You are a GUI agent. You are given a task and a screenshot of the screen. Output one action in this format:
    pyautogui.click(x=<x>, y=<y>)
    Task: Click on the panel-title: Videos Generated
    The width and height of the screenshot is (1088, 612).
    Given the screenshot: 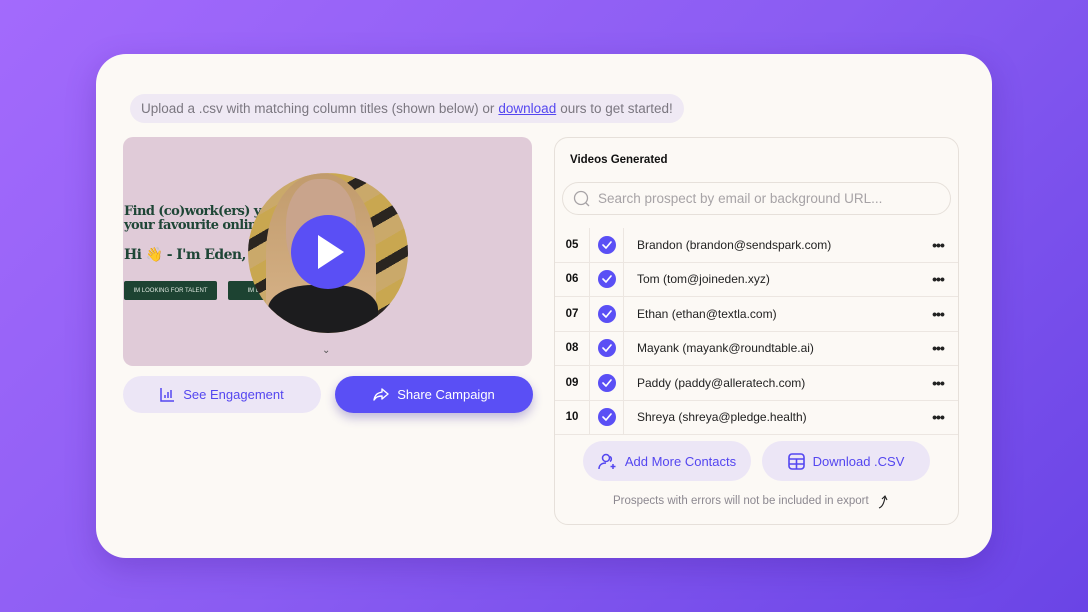 What is the action you would take?
    pyautogui.click(x=619, y=160)
    